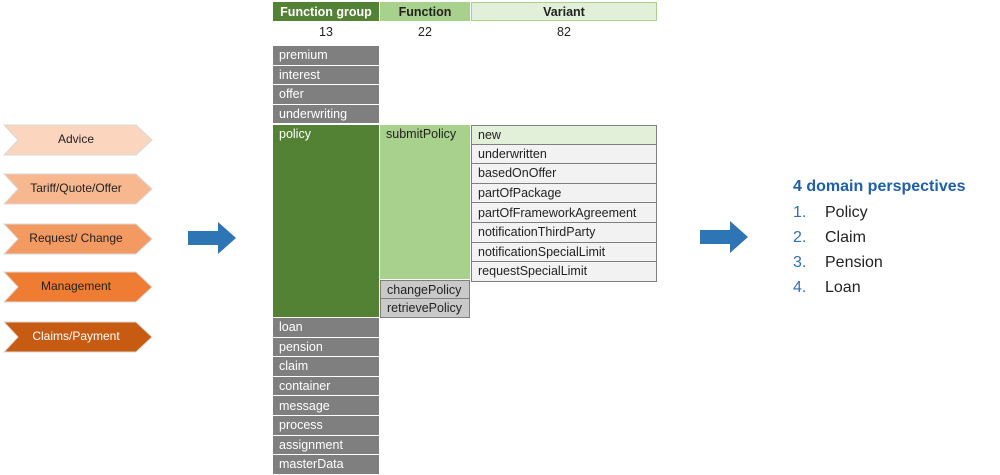  What do you see at coordinates (425, 289) in the screenshot?
I see `function-change-policy: changePolicy` at bounding box center [425, 289].